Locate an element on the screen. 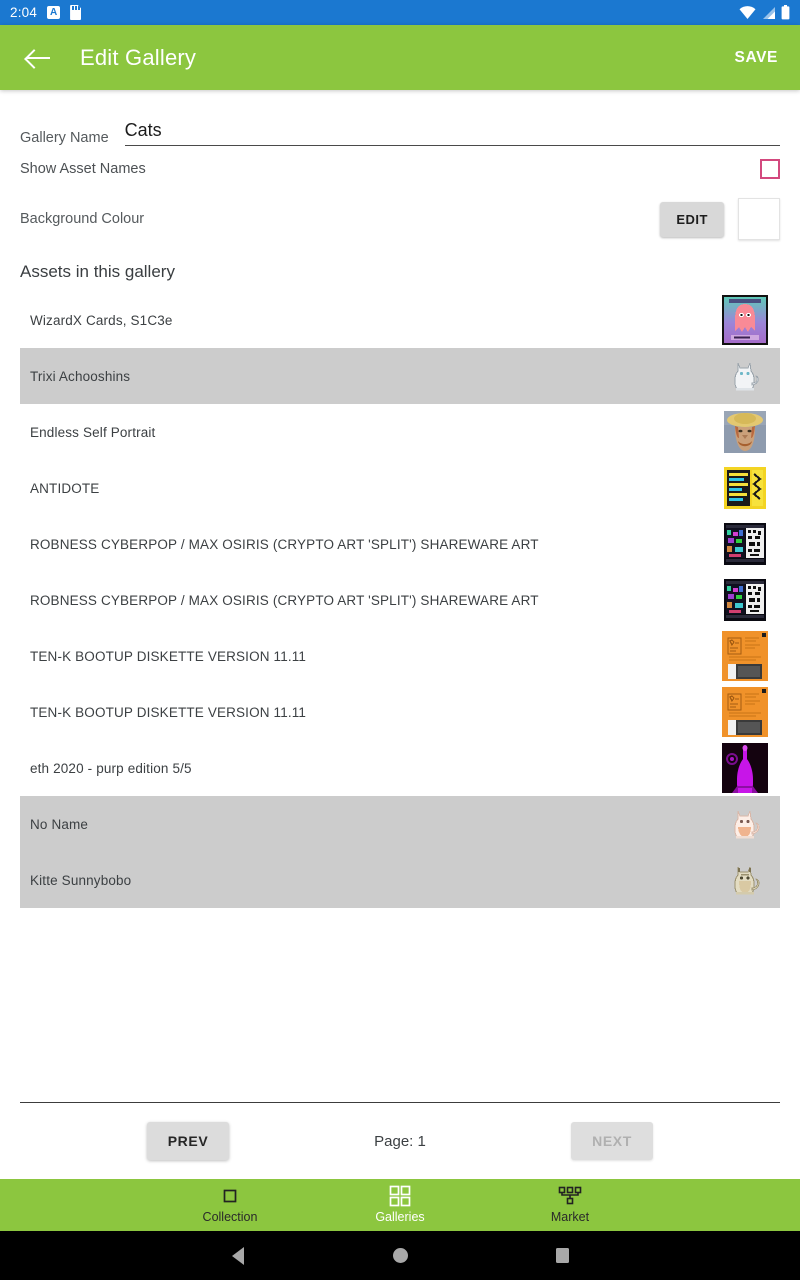  show-asset-names-checkbox is located at coordinates (770, 169).